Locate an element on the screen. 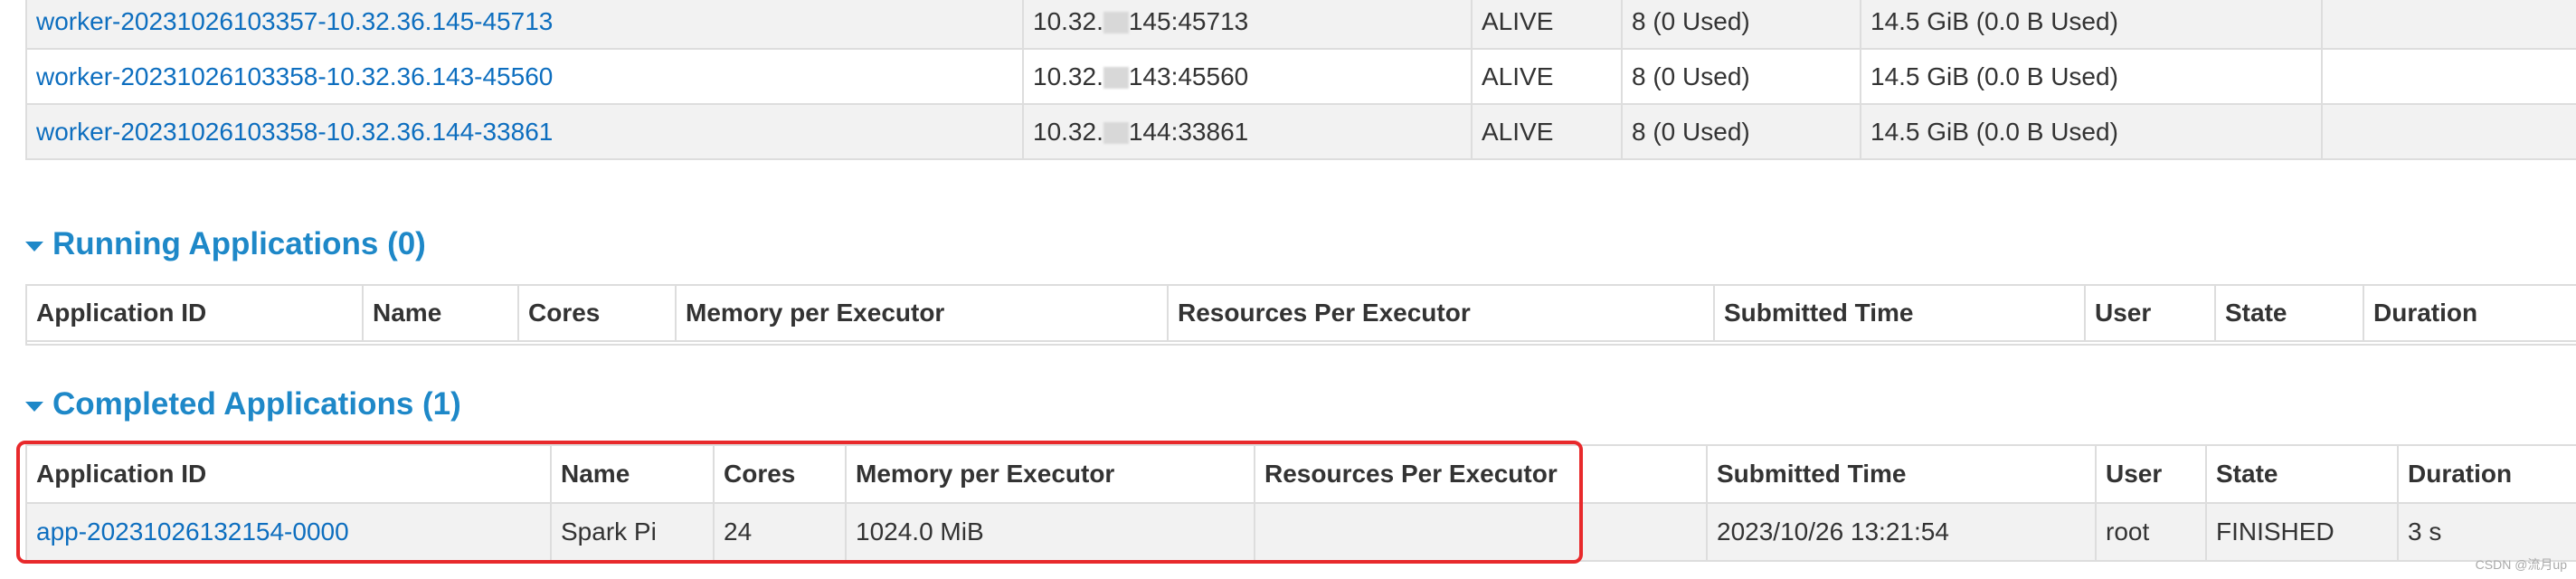 This screenshot has height=579, width=2576. completed-apps-header: Completed Applications (1) is located at coordinates (243, 404).